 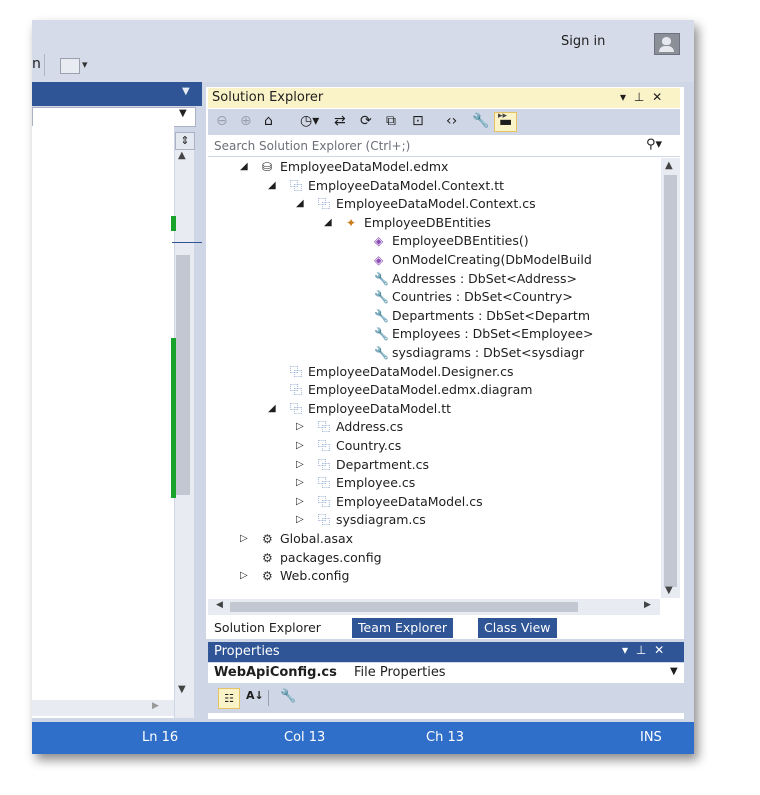 What do you see at coordinates (268, 698) in the screenshot?
I see `toolbar-separator` at bounding box center [268, 698].